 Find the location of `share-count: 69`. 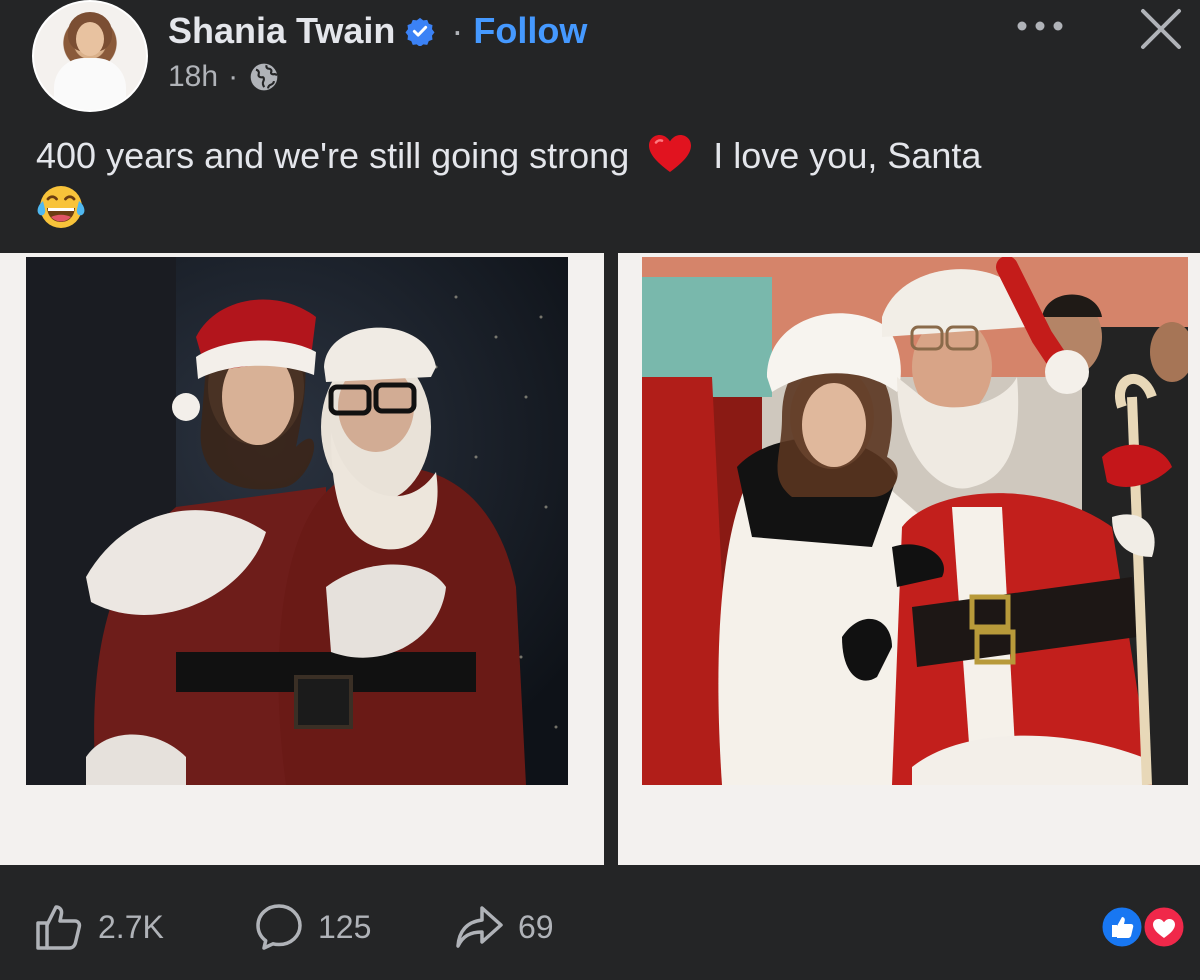

share-count: 69 is located at coordinates (536, 926).